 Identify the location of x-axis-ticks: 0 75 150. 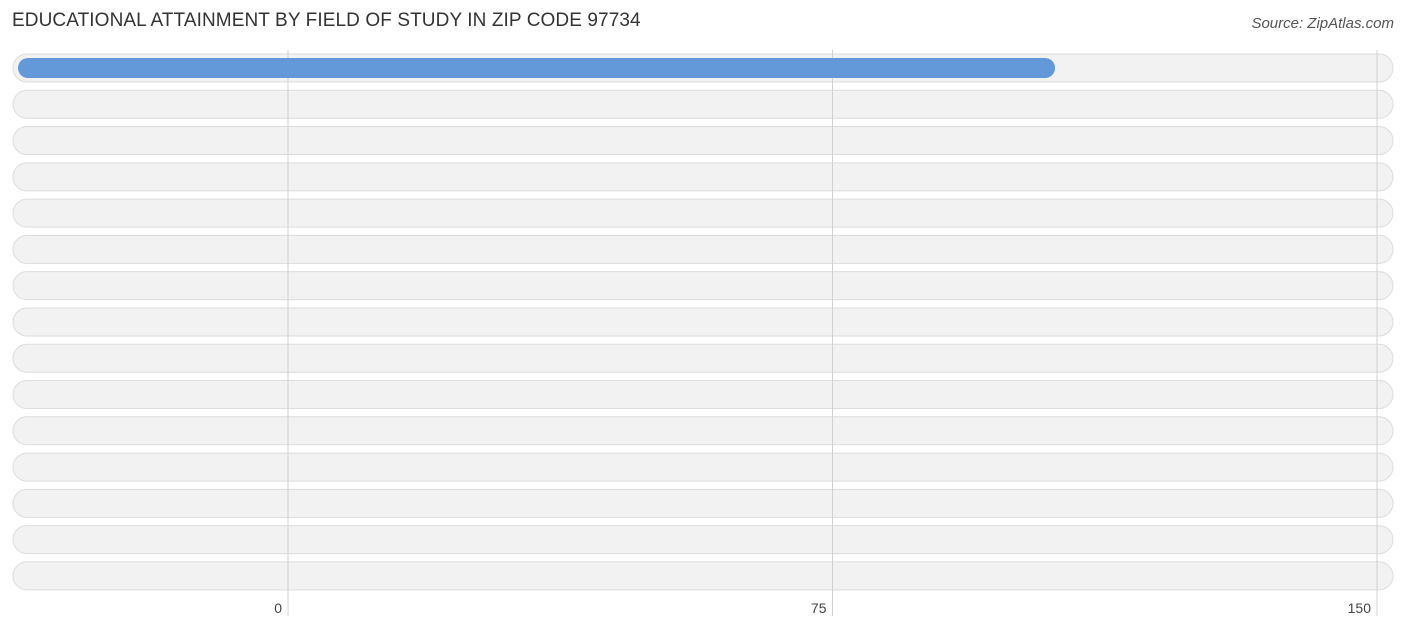
(822, 608).